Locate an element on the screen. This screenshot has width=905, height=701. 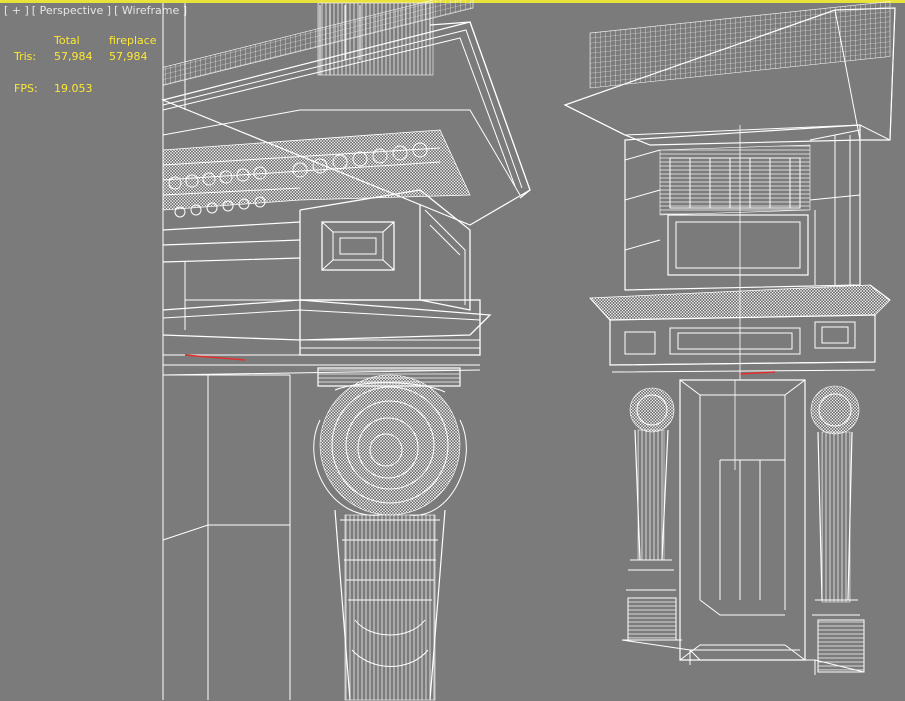
right-right-column is located at coordinates (837, 529).